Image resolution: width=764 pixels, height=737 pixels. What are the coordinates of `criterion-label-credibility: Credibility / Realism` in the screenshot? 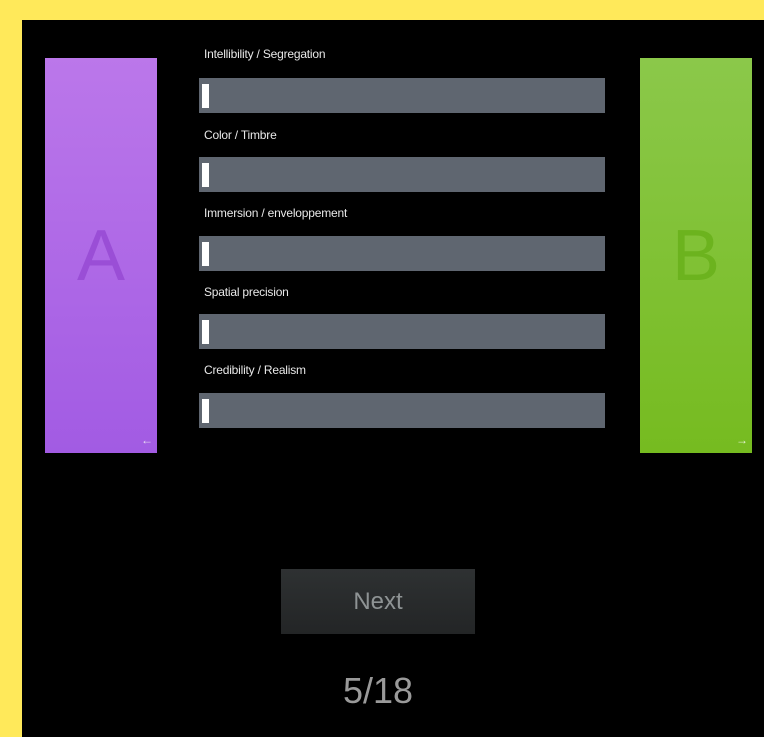 It's located at (255, 370).